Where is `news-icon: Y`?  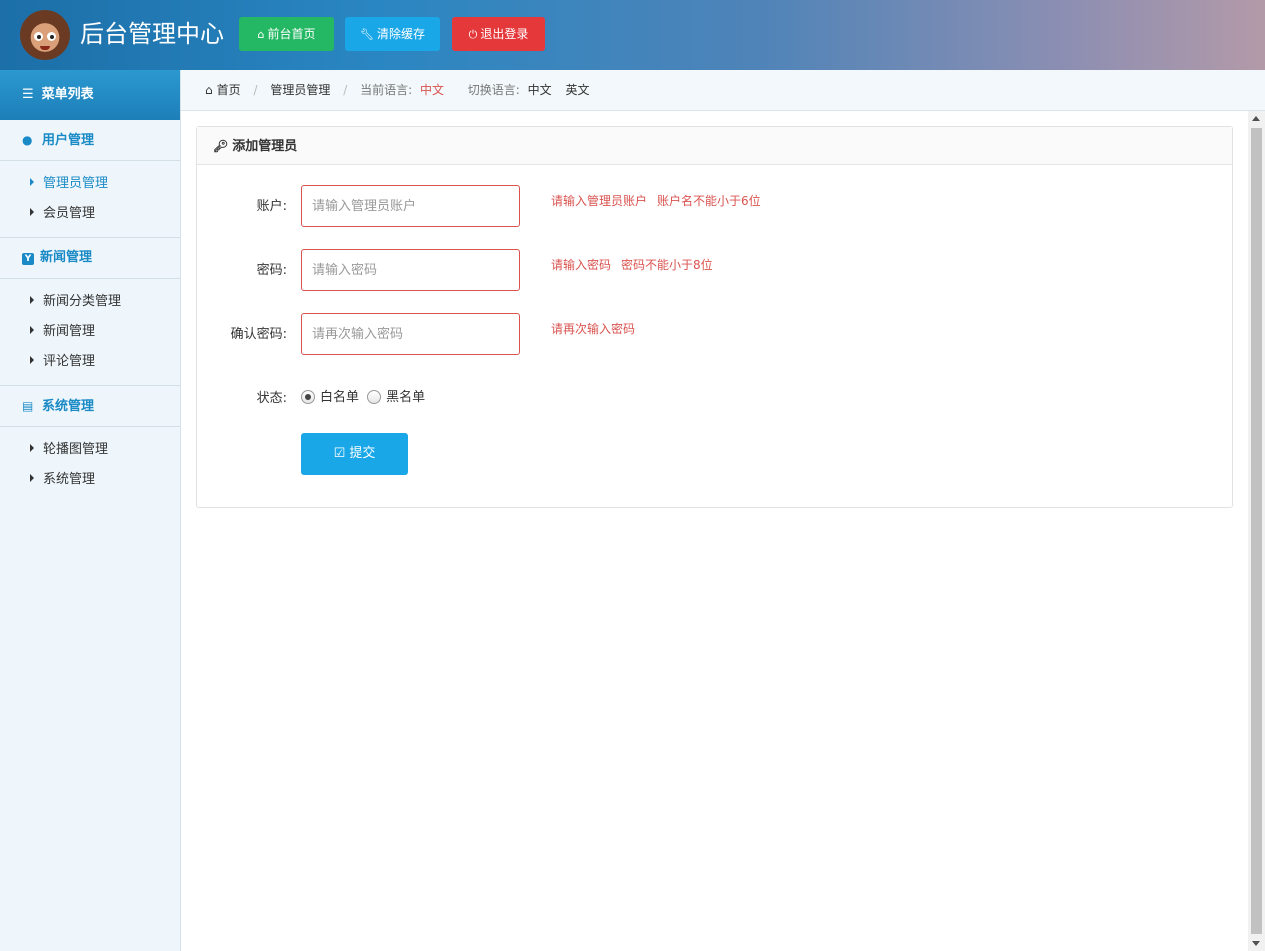 news-icon: Y is located at coordinates (28, 259).